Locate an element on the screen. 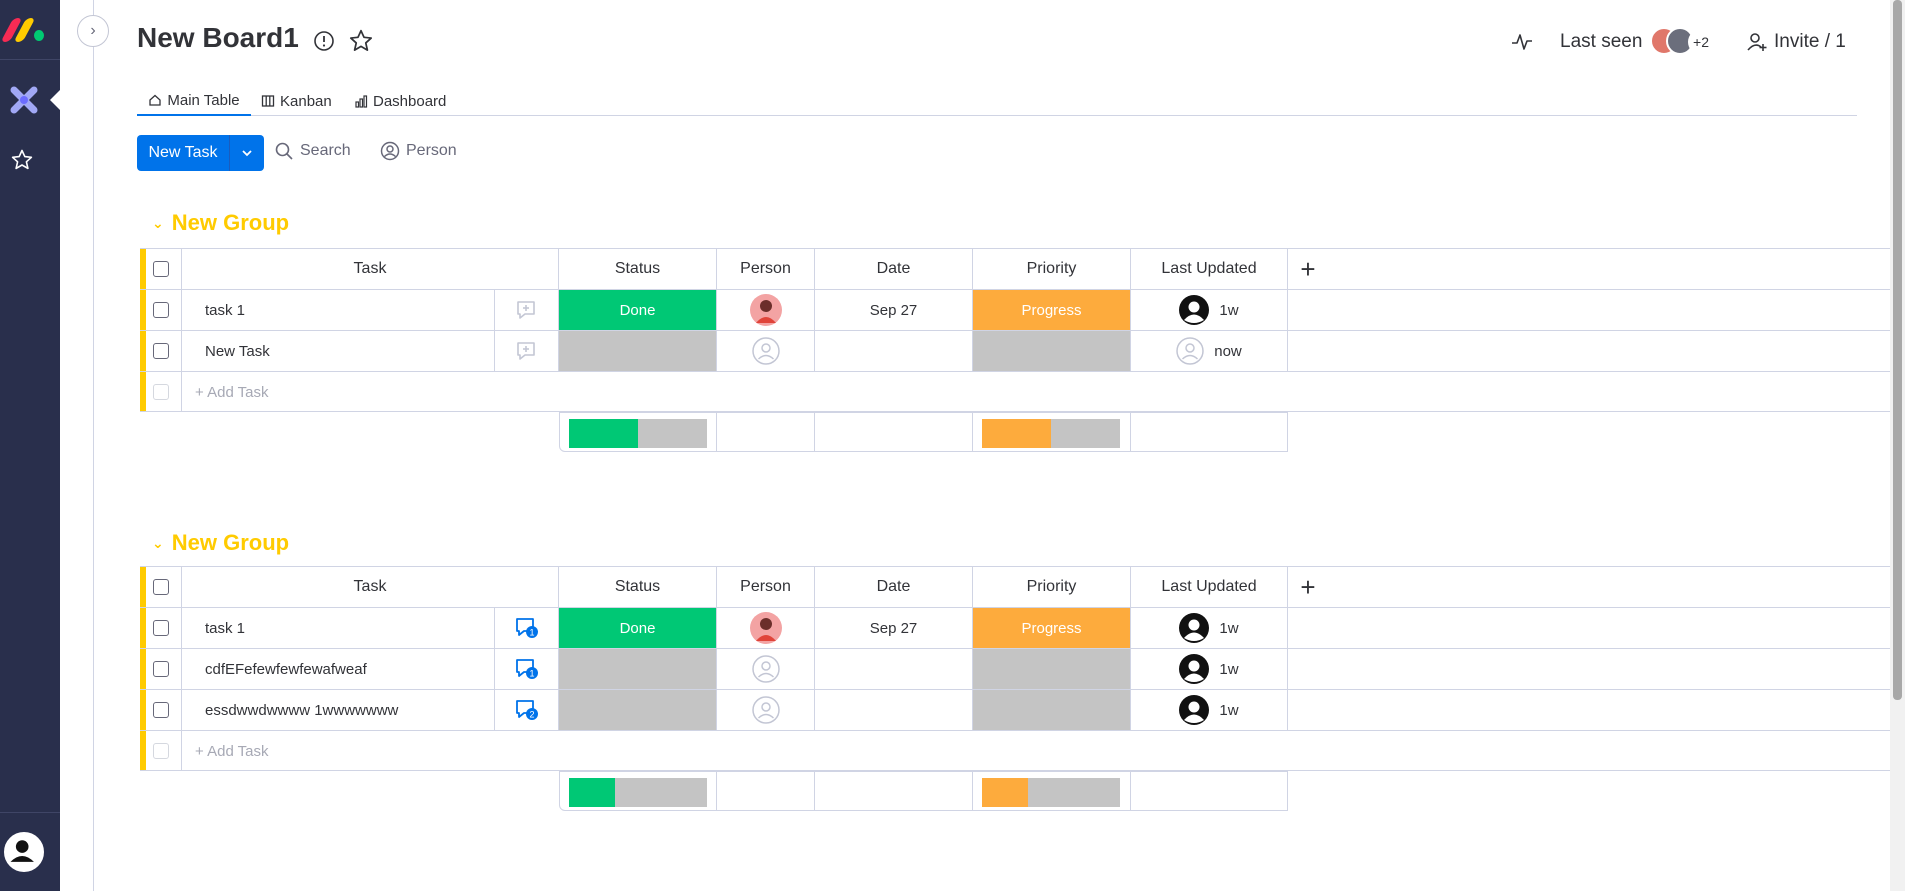  info-icon is located at coordinates (324, 41).